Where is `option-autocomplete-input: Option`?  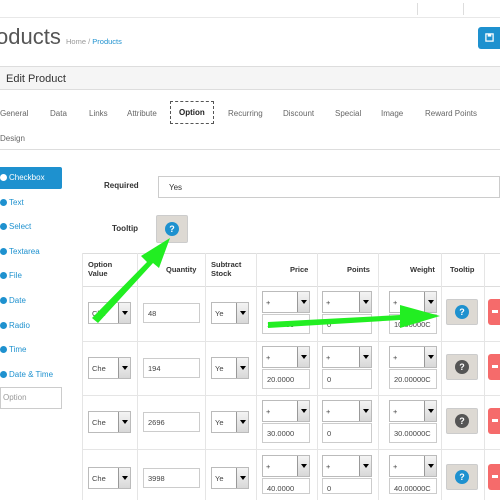 option-autocomplete-input: Option is located at coordinates (31, 398).